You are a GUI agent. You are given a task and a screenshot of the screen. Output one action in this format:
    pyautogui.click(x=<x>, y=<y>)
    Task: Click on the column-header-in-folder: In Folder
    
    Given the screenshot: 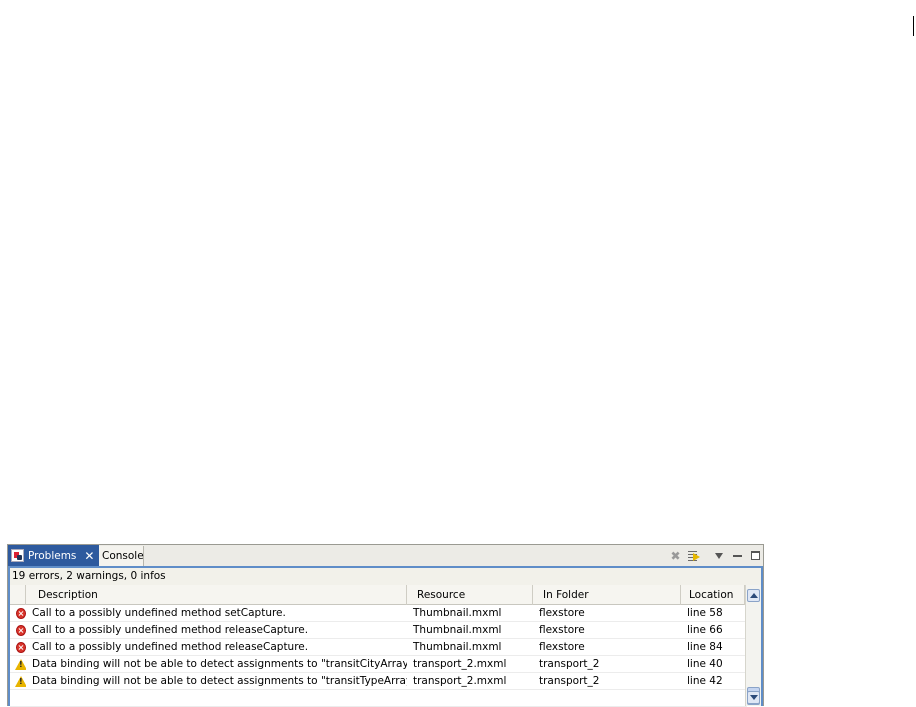 What is the action you would take?
    pyautogui.click(x=607, y=595)
    